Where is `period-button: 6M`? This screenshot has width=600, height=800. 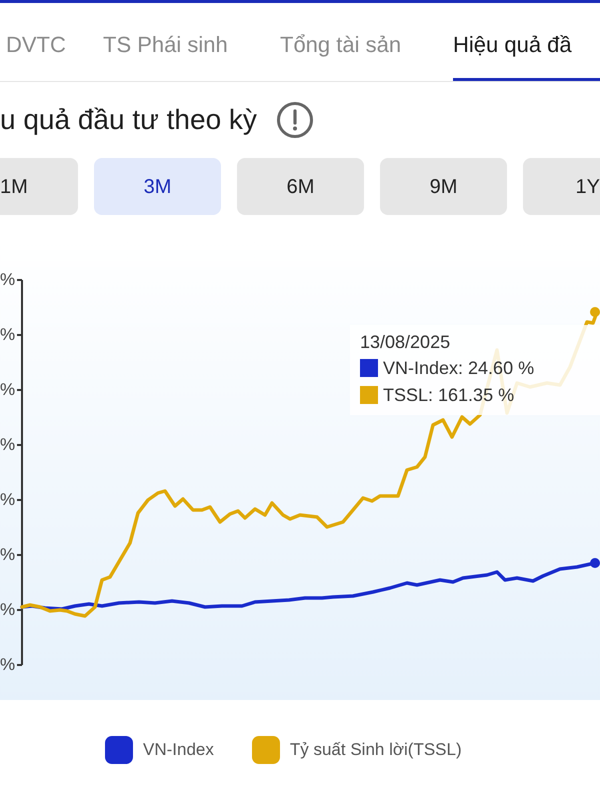 period-button: 6M is located at coordinates (300, 186).